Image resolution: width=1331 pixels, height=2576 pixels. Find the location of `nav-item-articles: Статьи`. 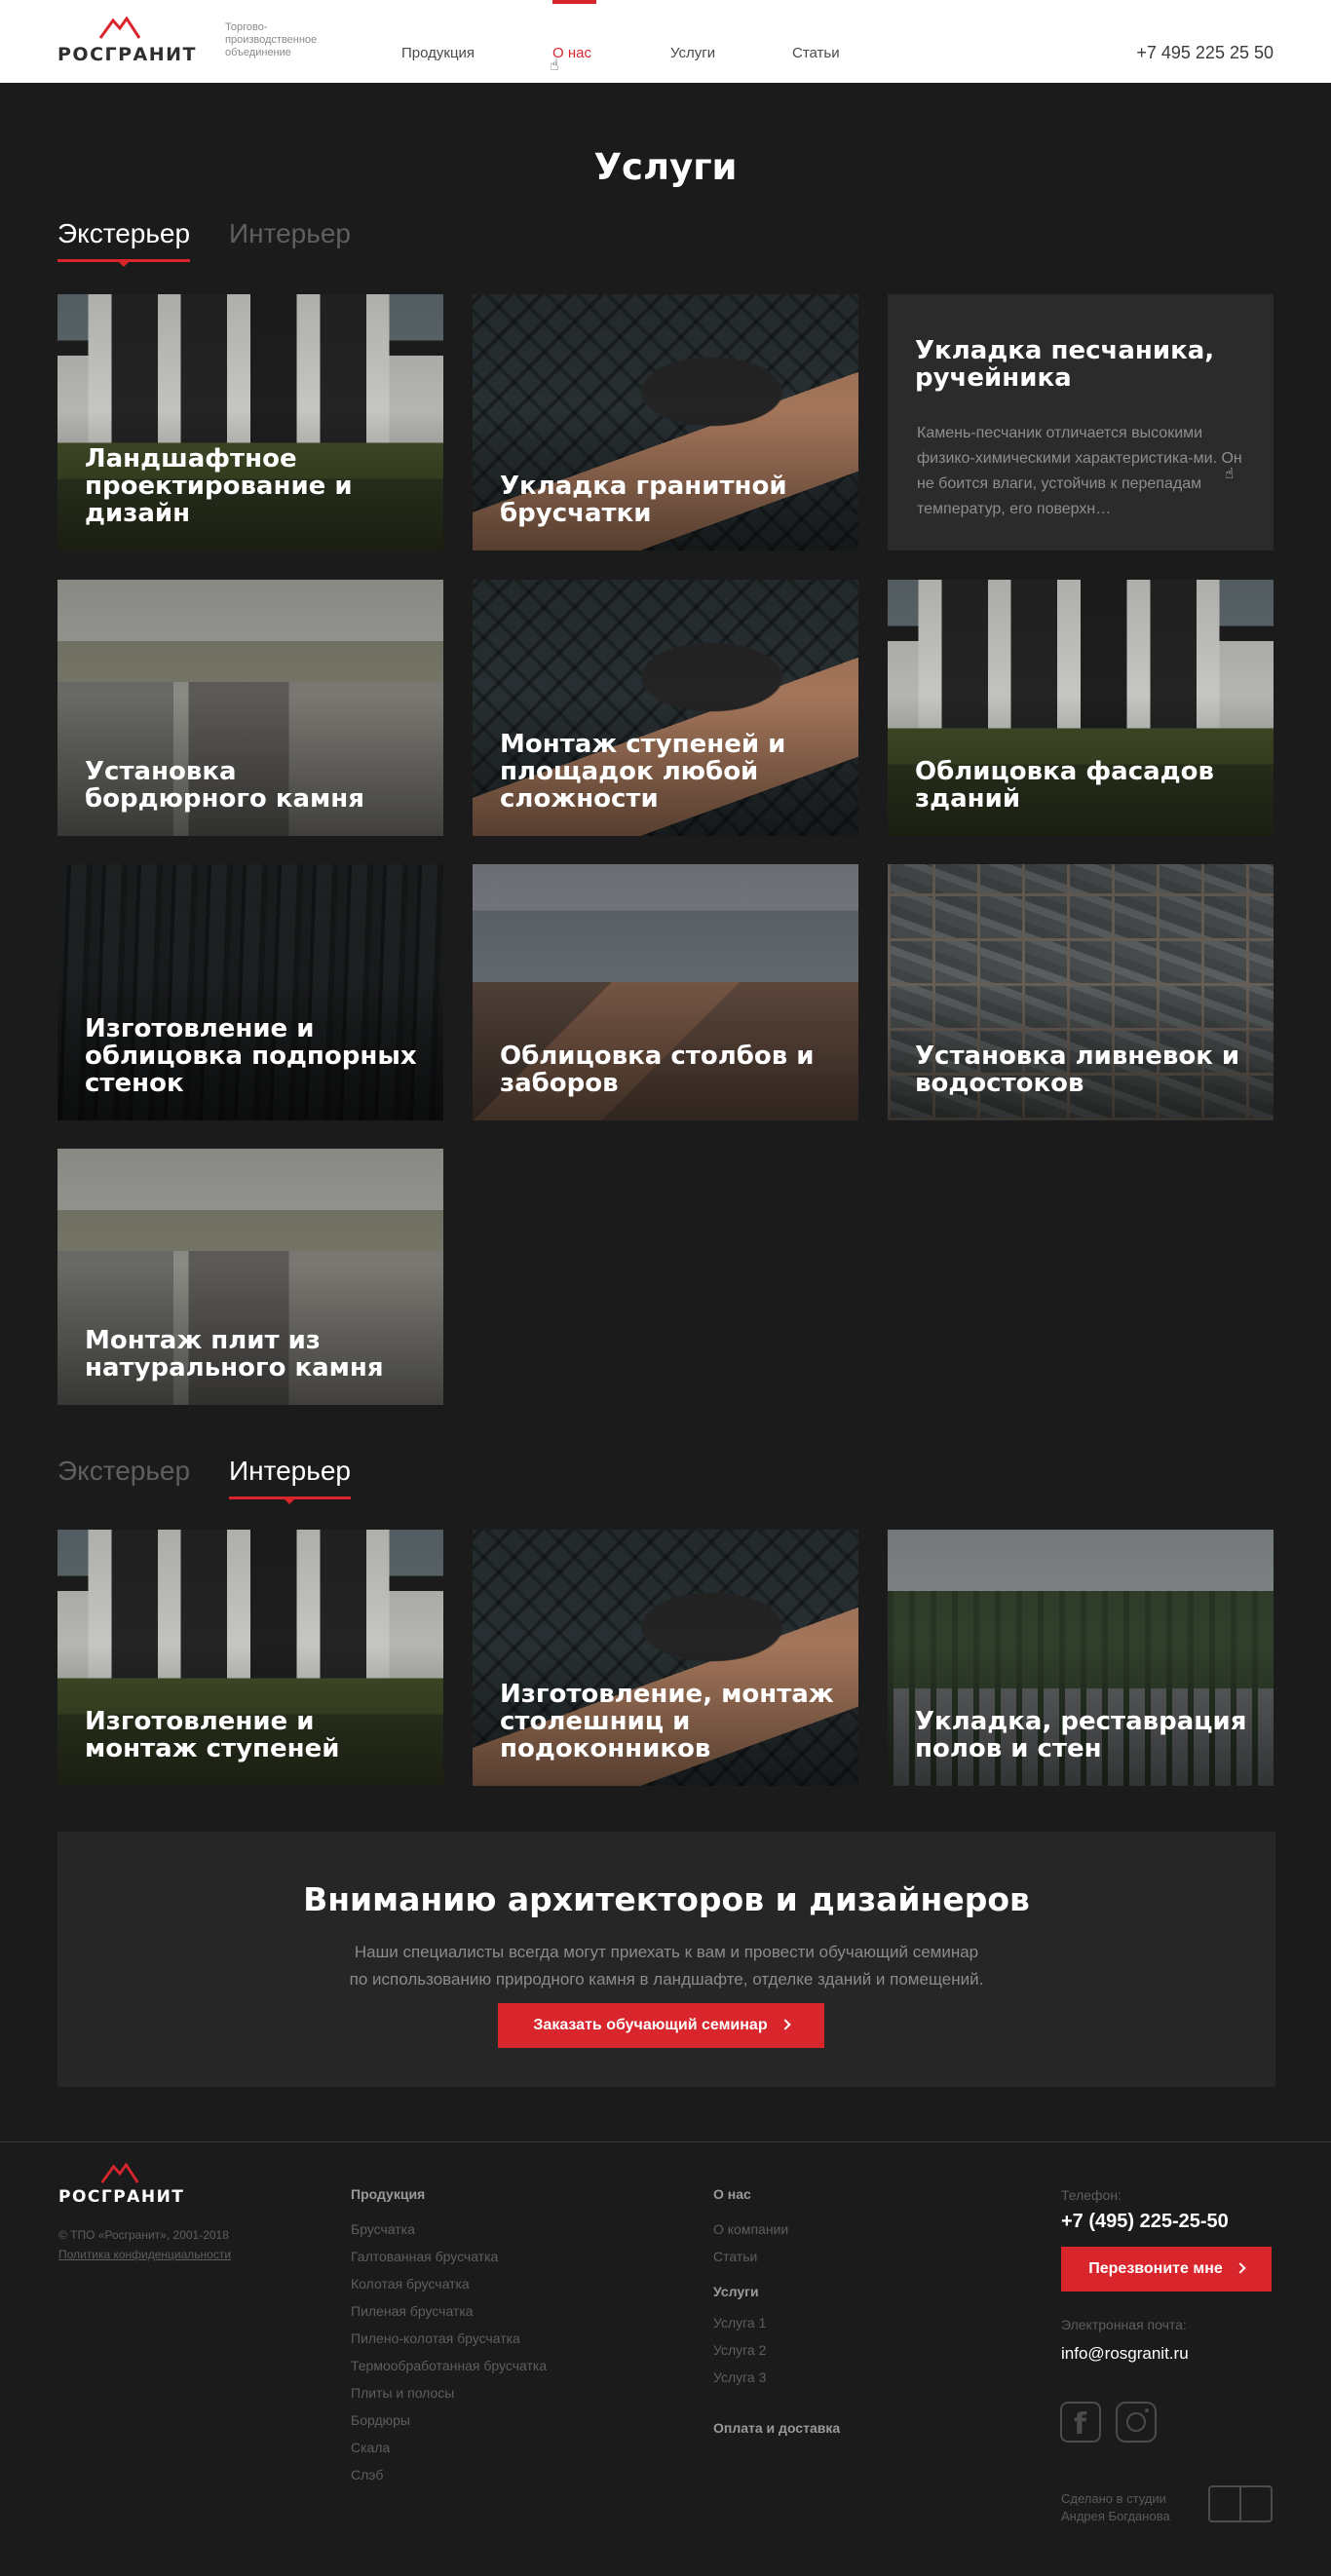

nav-item-articles: Статьи is located at coordinates (816, 53).